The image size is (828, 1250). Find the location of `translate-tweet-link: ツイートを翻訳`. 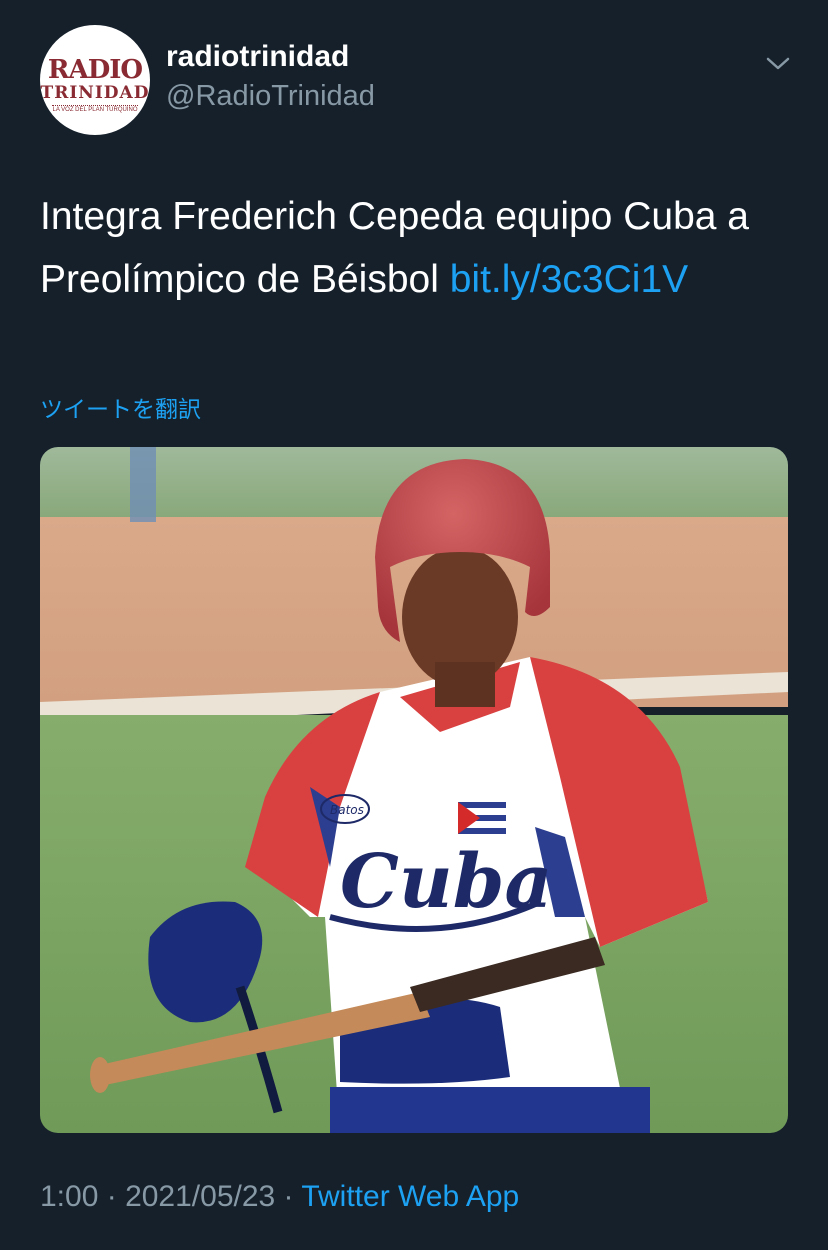

translate-tweet-link: ツイートを翻訳 is located at coordinates (120, 407).